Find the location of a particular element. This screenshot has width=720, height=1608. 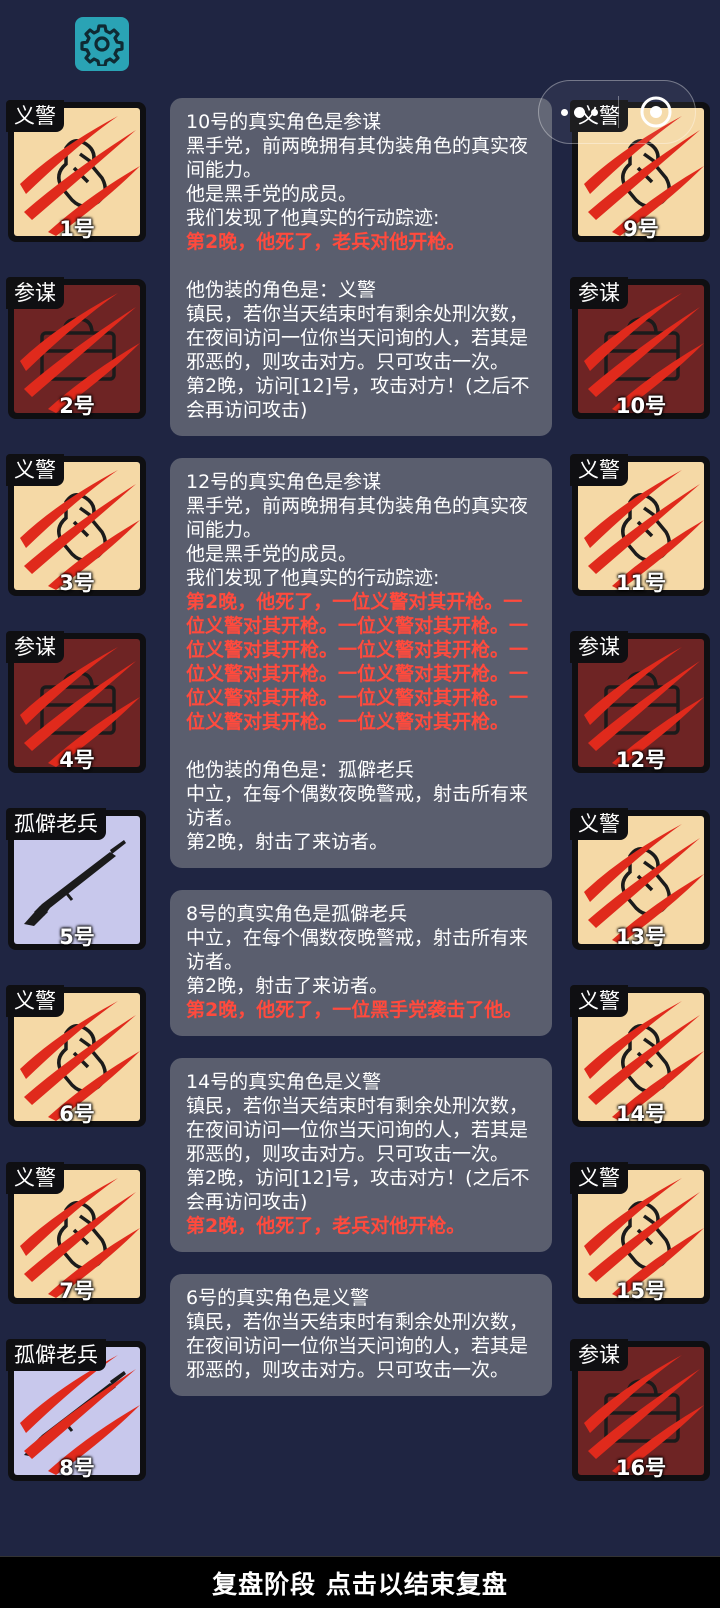

gear-icon is located at coordinates (102, 45).